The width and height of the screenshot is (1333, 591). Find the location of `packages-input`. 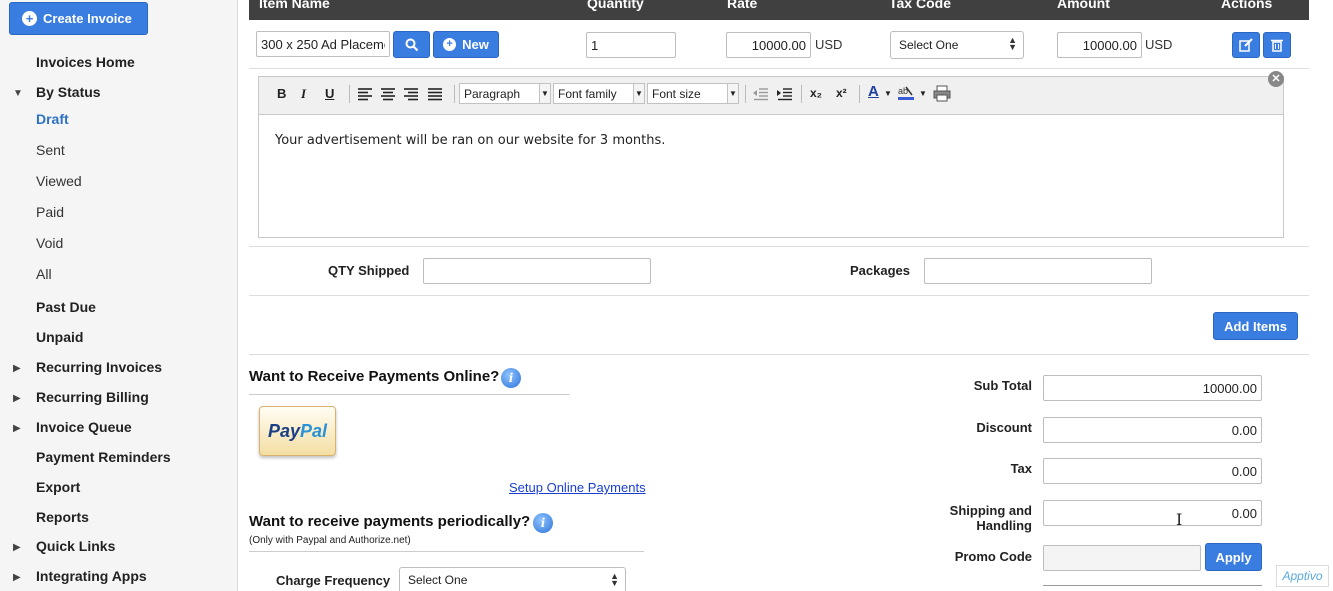

packages-input is located at coordinates (1038, 271).